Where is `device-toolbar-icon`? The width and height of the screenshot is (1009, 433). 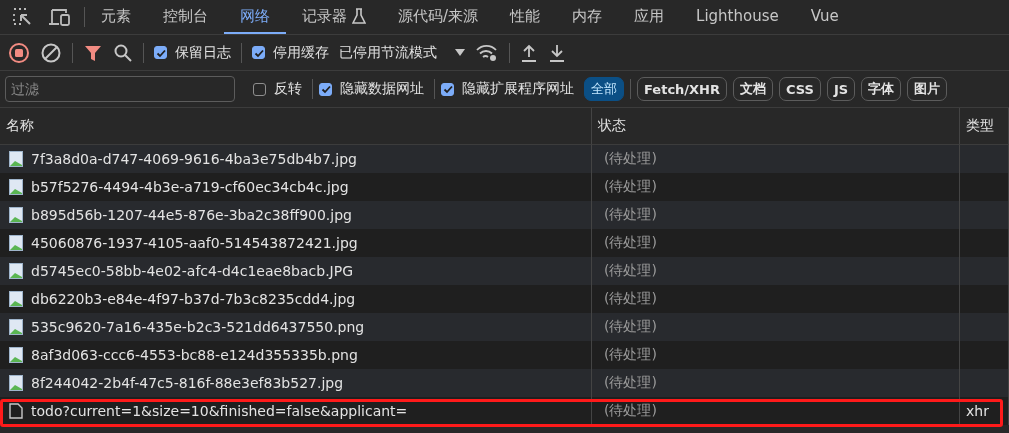 device-toolbar-icon is located at coordinates (60, 17).